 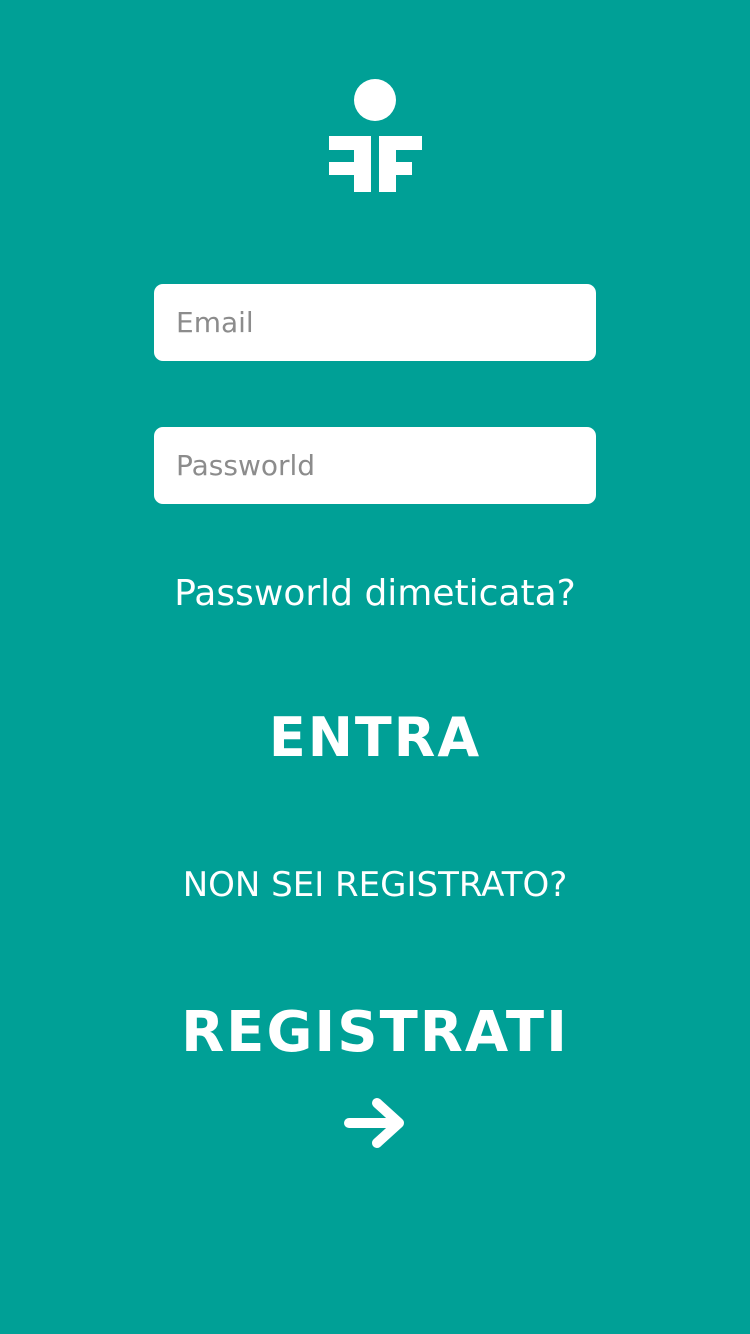 What do you see at coordinates (375, 594) in the screenshot?
I see `forgot-password-link: Passworld dimeticata?` at bounding box center [375, 594].